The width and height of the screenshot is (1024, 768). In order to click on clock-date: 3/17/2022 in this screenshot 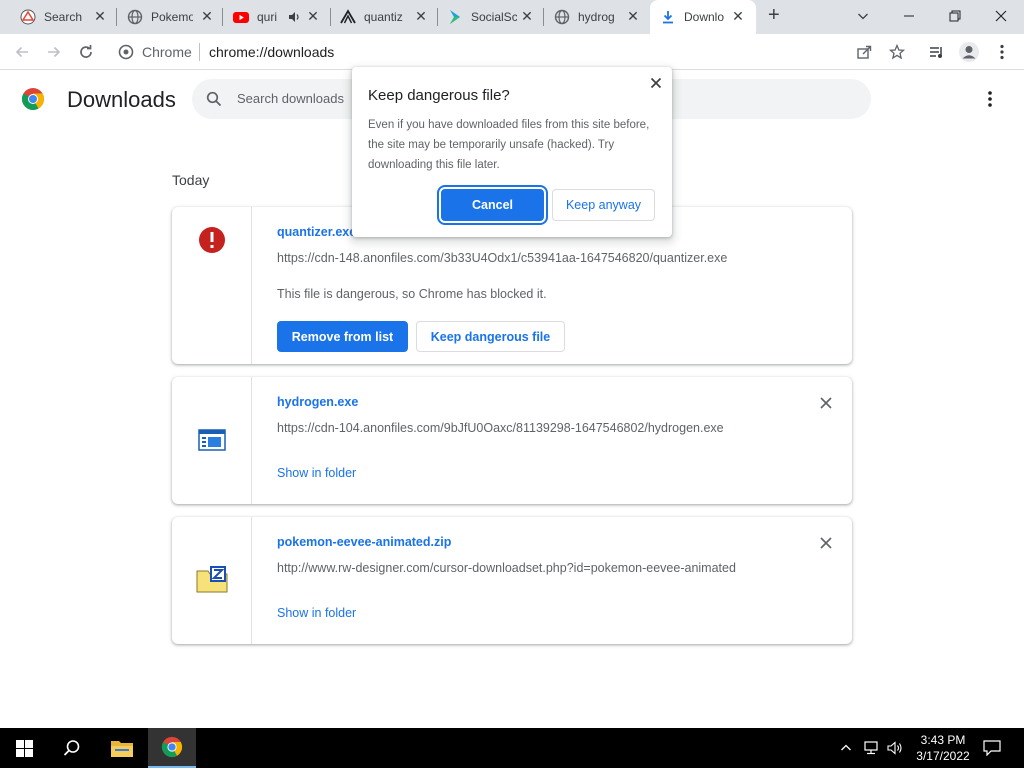, I will do `click(943, 756)`.